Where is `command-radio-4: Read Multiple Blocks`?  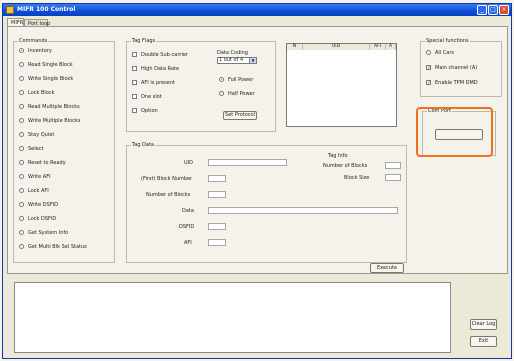 command-radio-4: Read Multiple Blocks is located at coordinates (49, 106).